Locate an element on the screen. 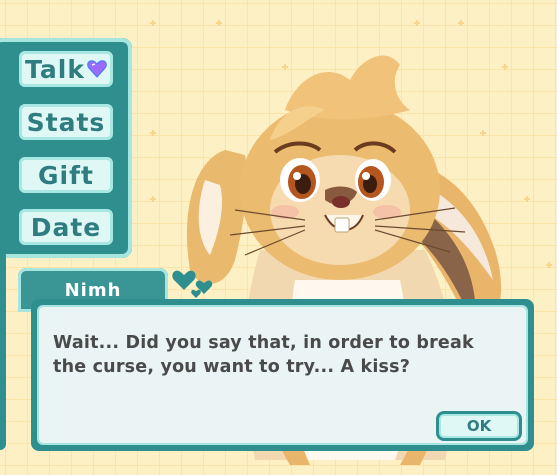  date-button-label: Date is located at coordinates (66, 227).